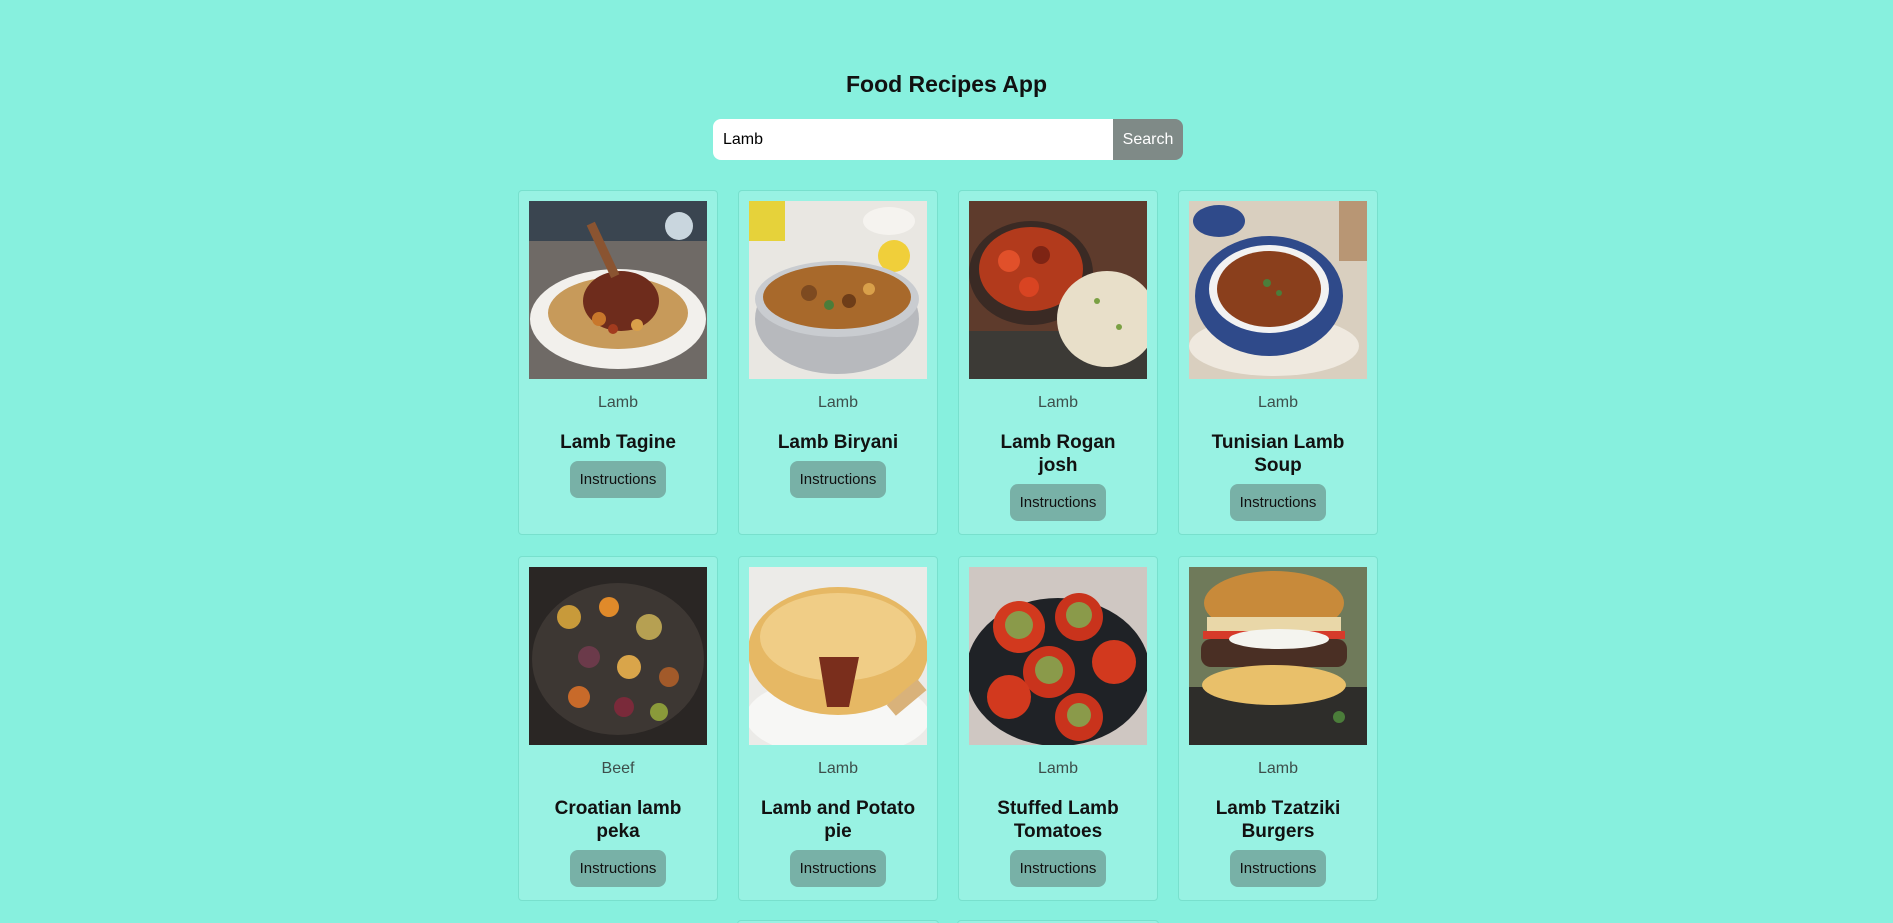 The image size is (1893, 923). Describe the element at coordinates (1278, 290) in the screenshot. I see `meal-thumbnail-tunisian-lamb-soup` at that location.